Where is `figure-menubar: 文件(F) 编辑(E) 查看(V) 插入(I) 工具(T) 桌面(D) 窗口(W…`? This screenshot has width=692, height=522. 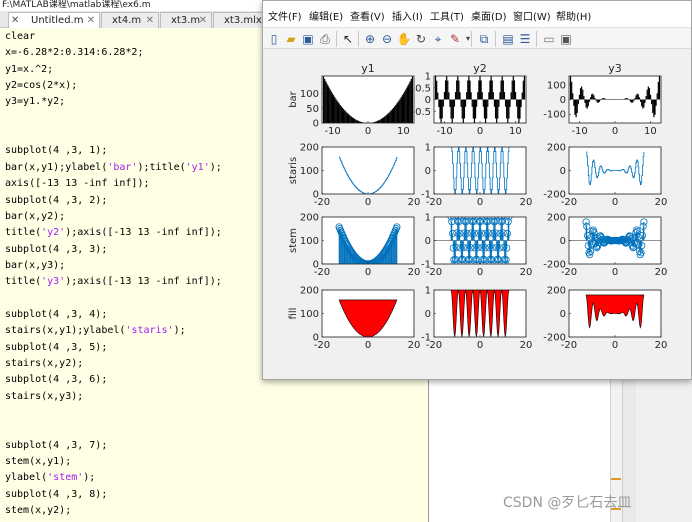 figure-menubar: 文件(F) 编辑(E) 查看(V) 插入(I) 工具(T) 桌面(D) 窗口(W… is located at coordinates (477, 18).